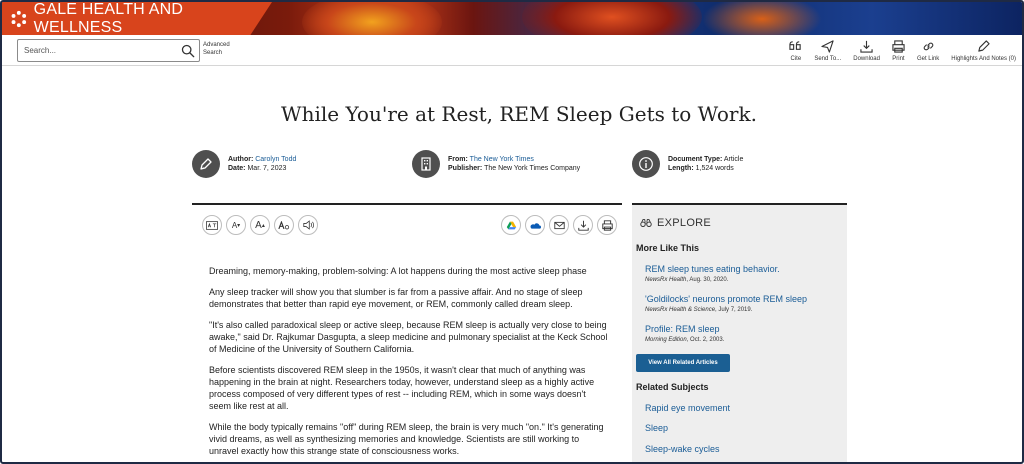 The width and height of the screenshot is (1024, 464). What do you see at coordinates (682, 449) in the screenshot?
I see `subject-link: Sleep-wake cycles` at bounding box center [682, 449].